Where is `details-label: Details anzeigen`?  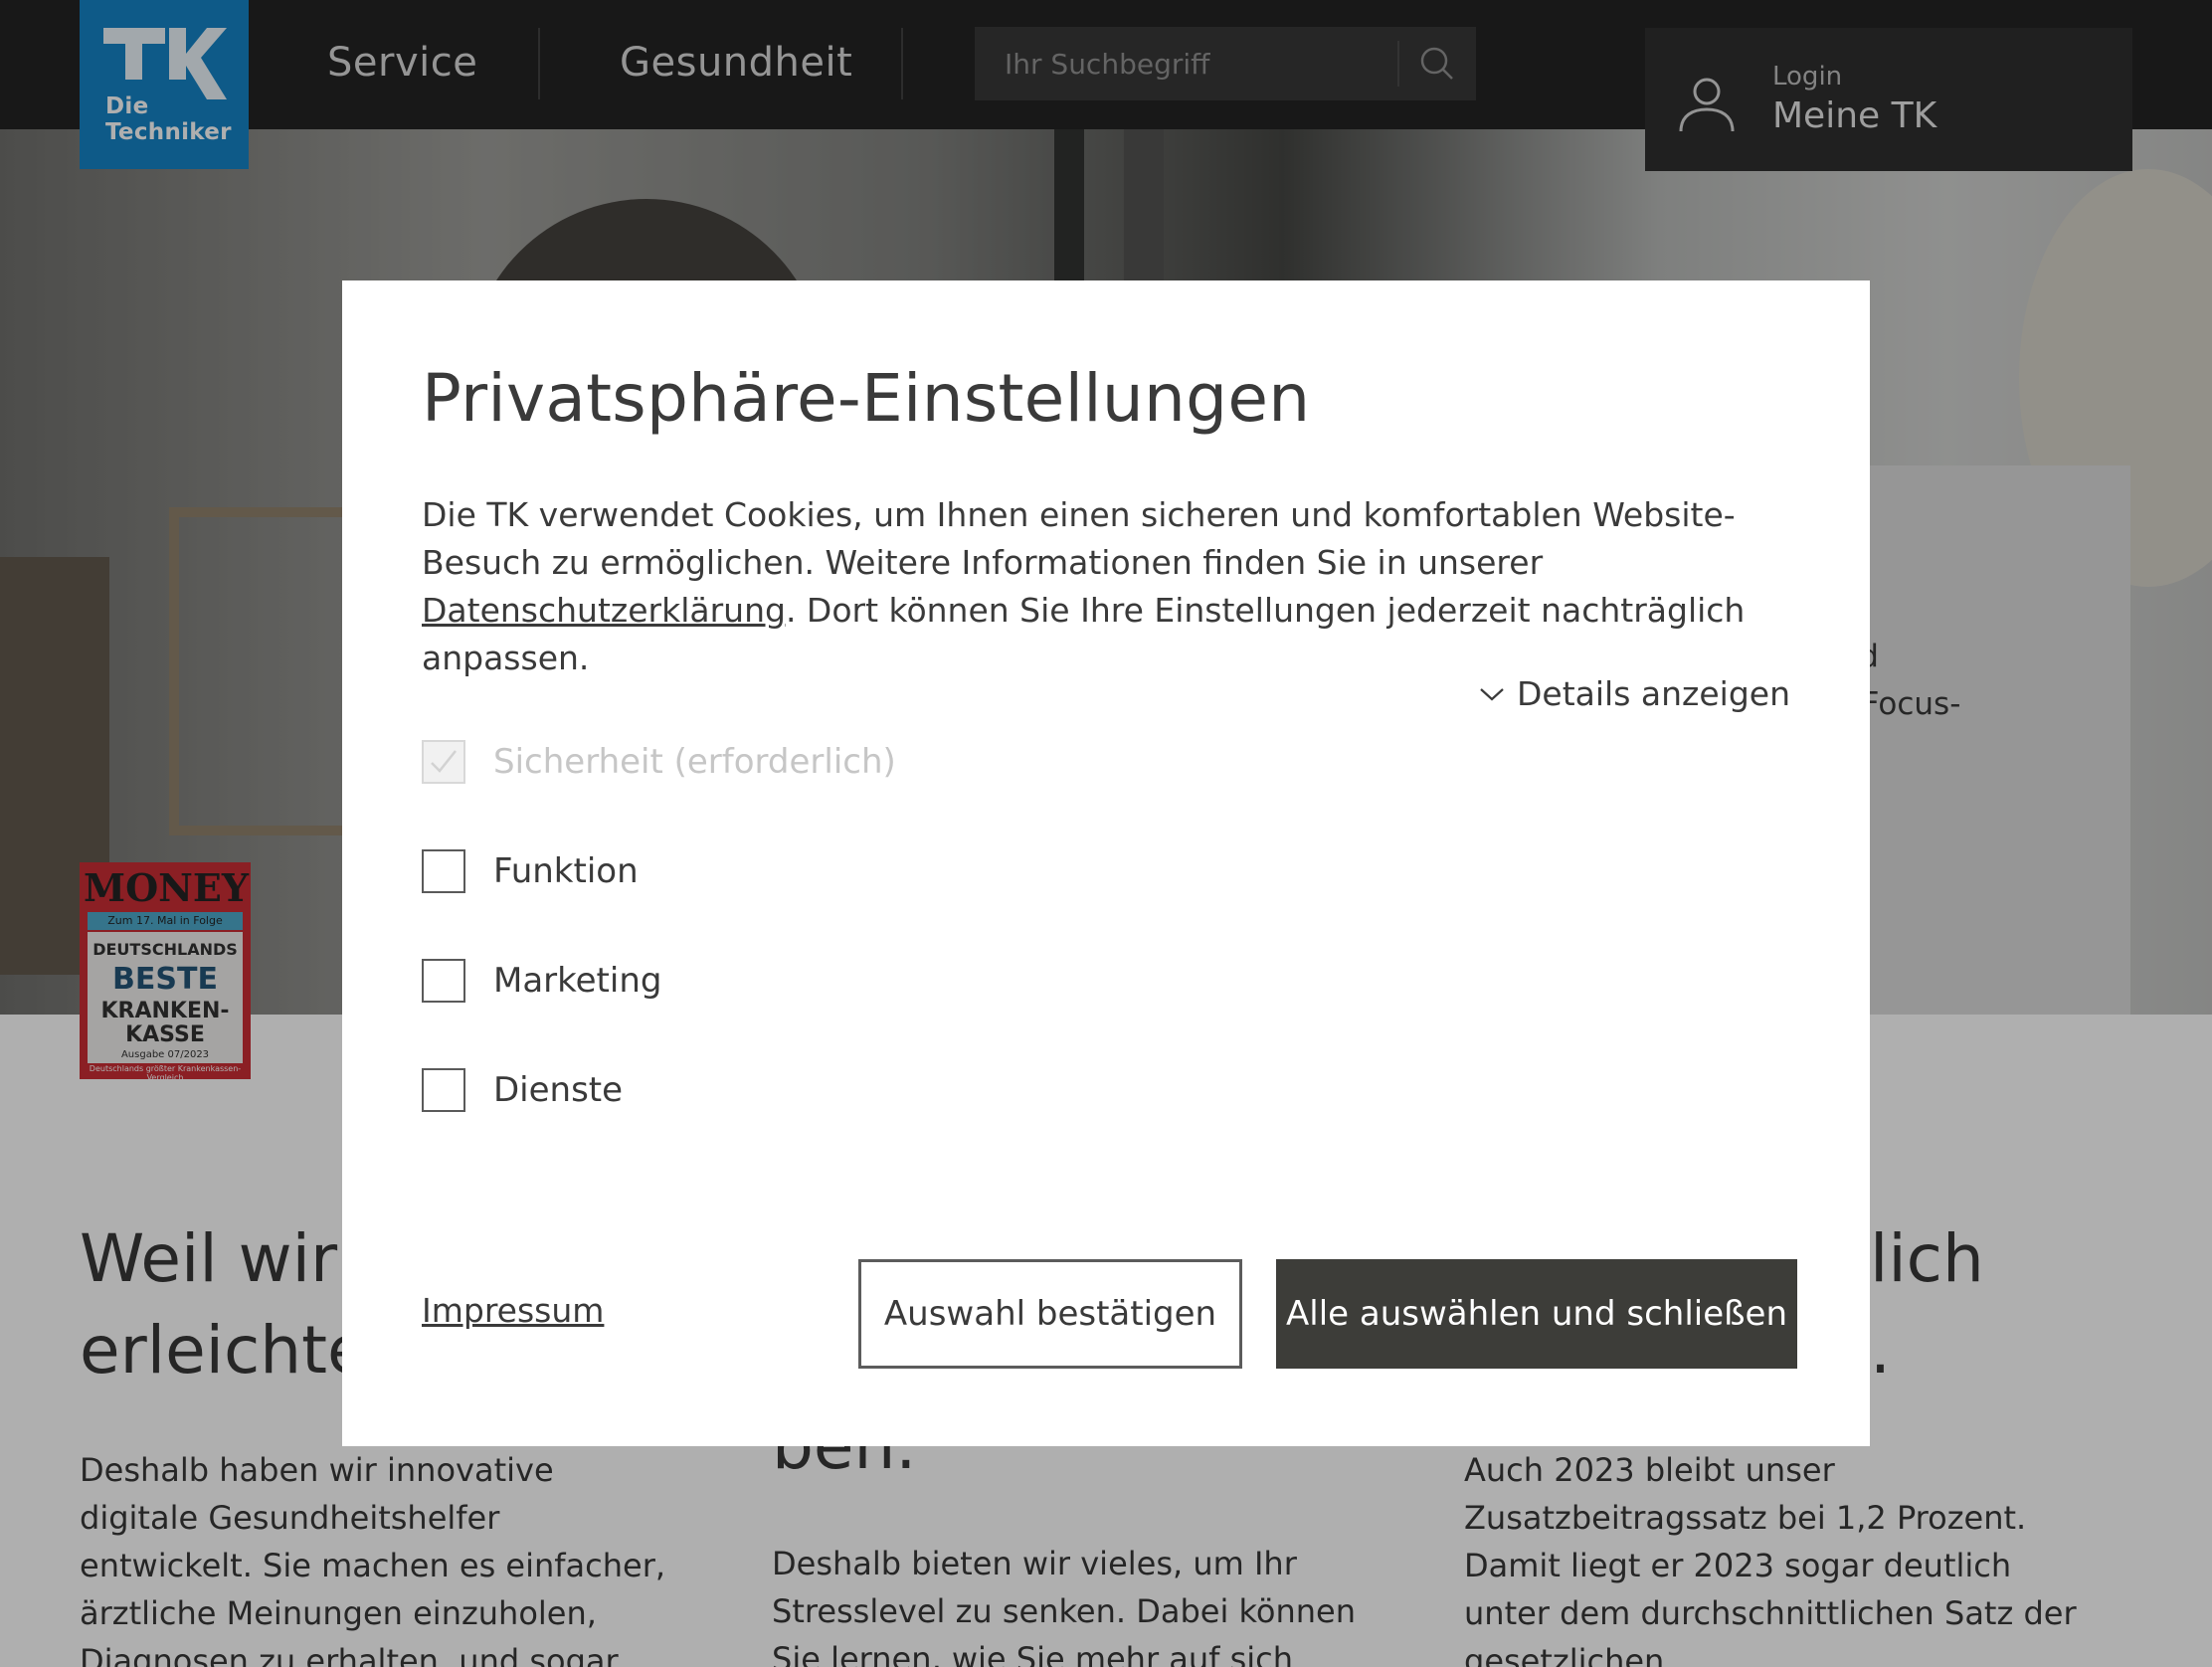 details-label: Details anzeigen is located at coordinates (1653, 693).